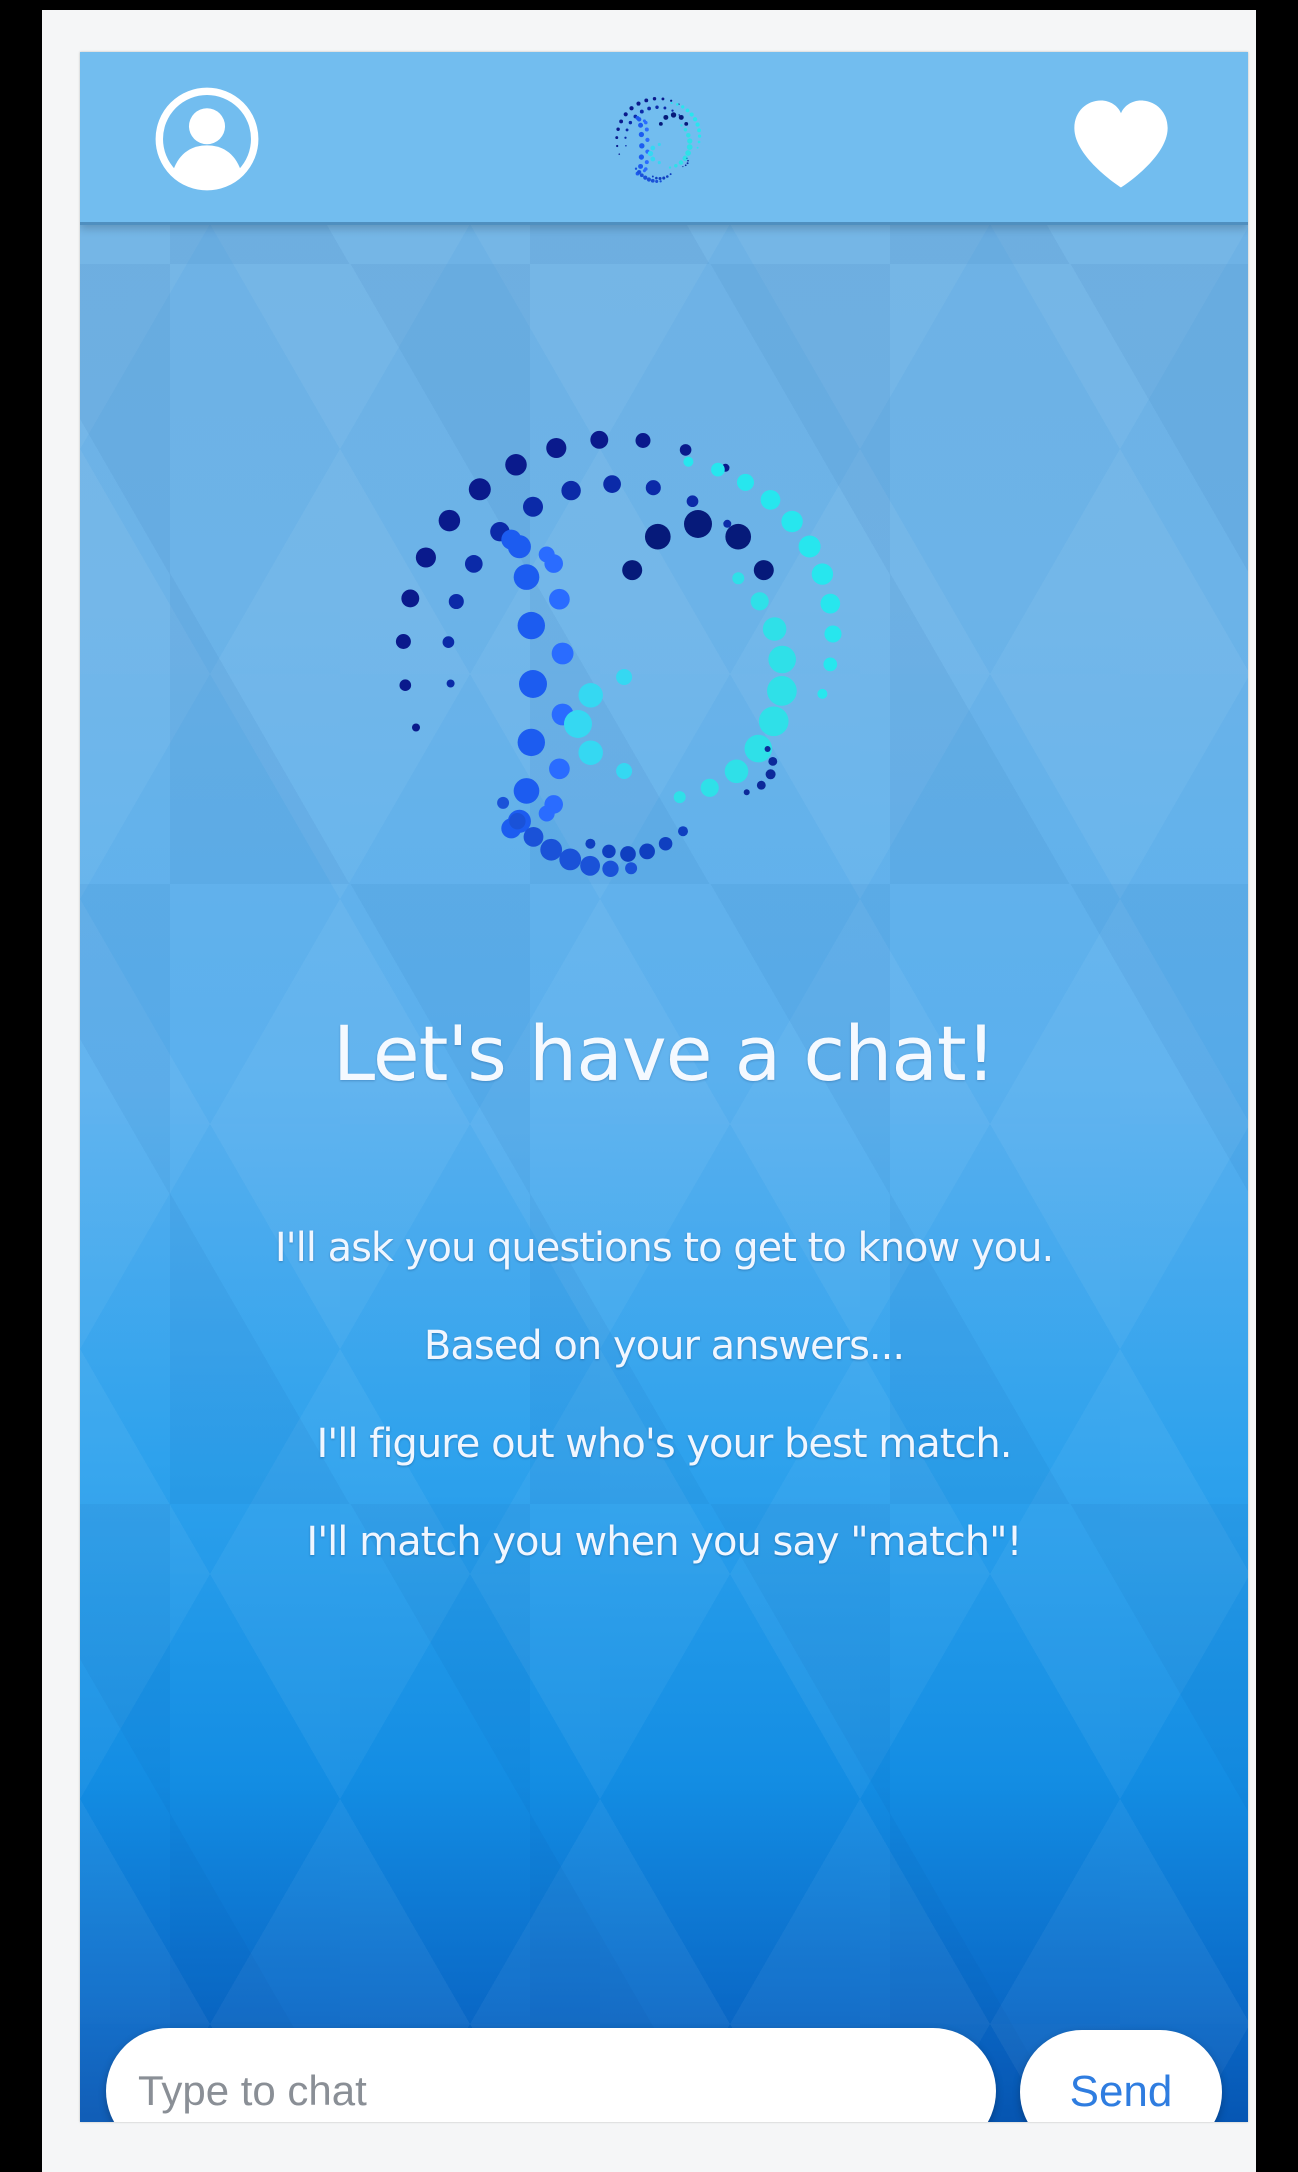 This screenshot has height=2172, width=1298. What do you see at coordinates (1121, 2076) in the screenshot?
I see `send-button: Send` at bounding box center [1121, 2076].